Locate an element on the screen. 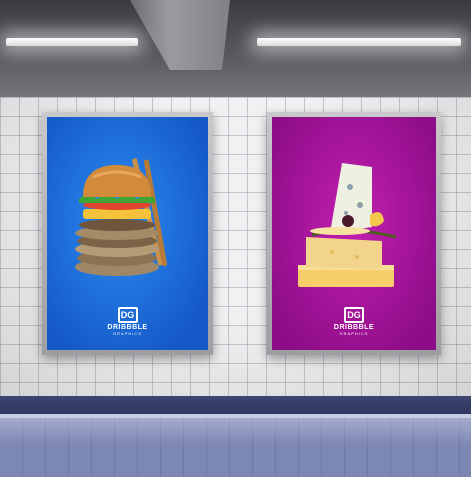 Image resolution: width=471 pixels, height=477 pixels. brand-logo-right: DG DRIBBBLE GRAPHICS is located at coordinates (354, 320).